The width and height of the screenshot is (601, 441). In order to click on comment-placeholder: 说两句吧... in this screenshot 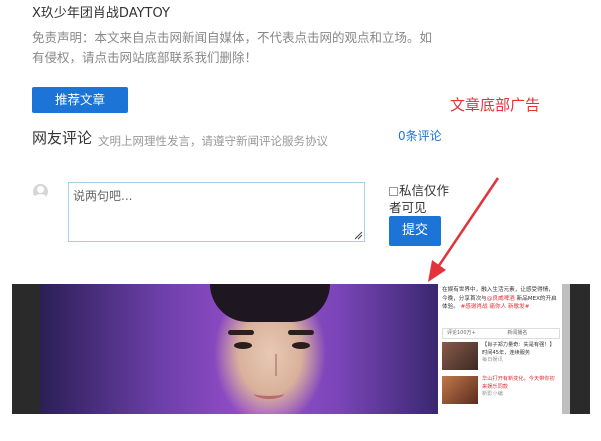, I will do `click(103, 196)`.